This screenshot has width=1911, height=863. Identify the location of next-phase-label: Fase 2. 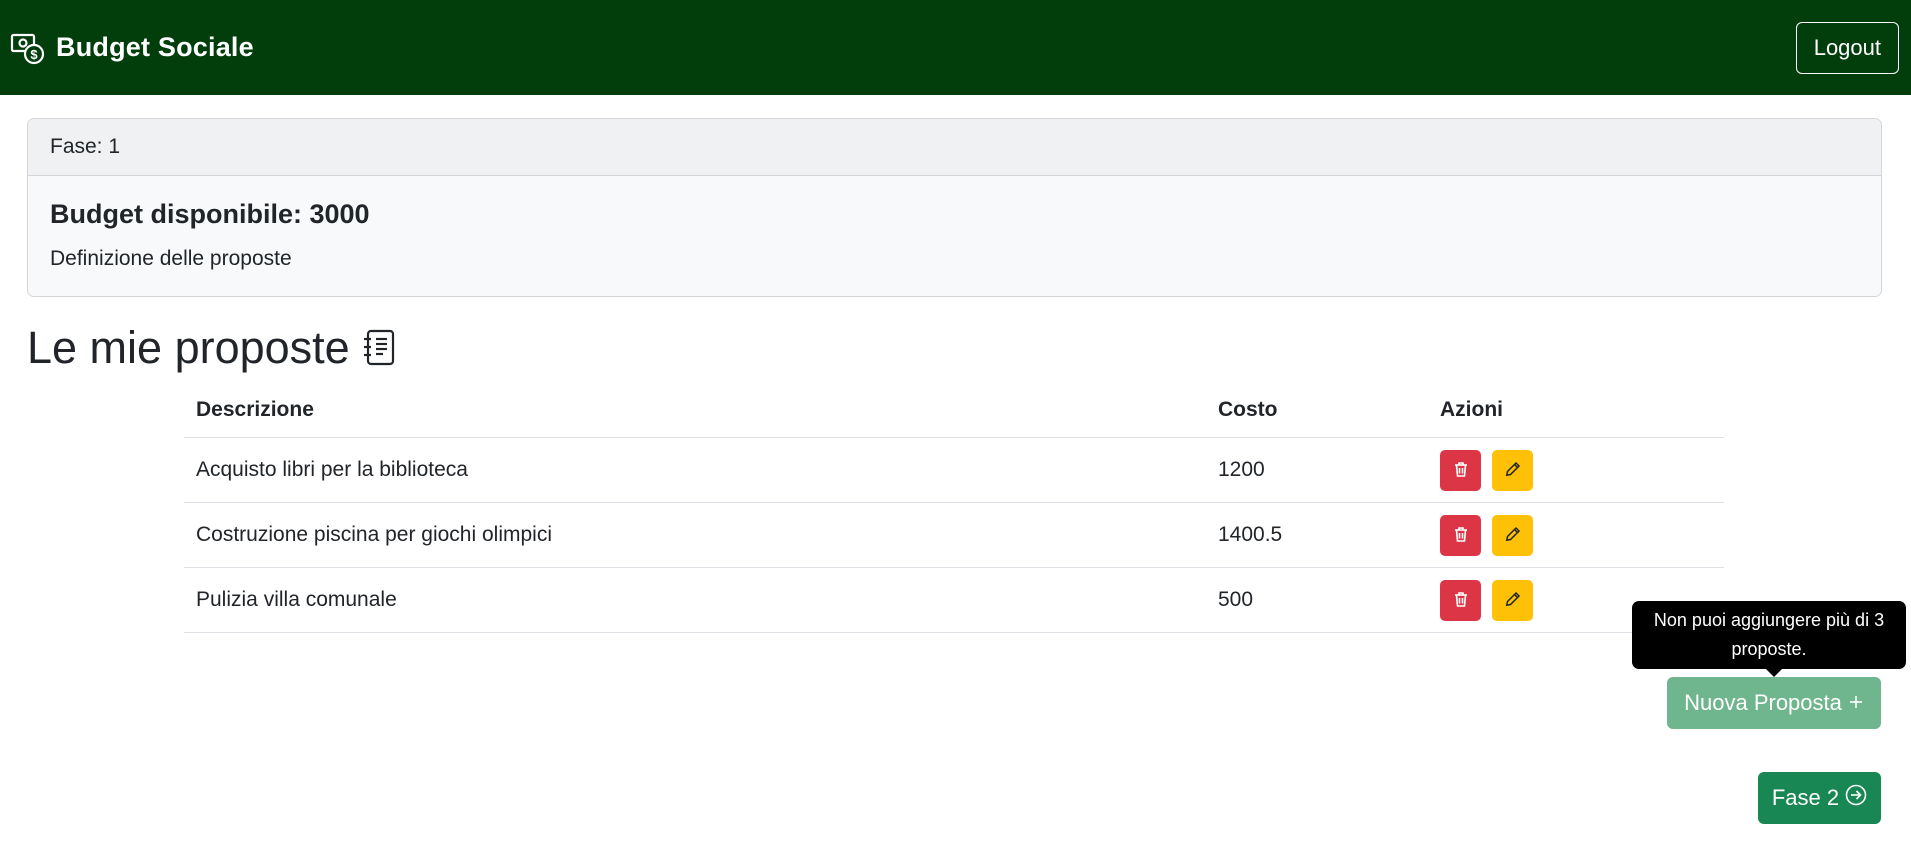
(1805, 797).